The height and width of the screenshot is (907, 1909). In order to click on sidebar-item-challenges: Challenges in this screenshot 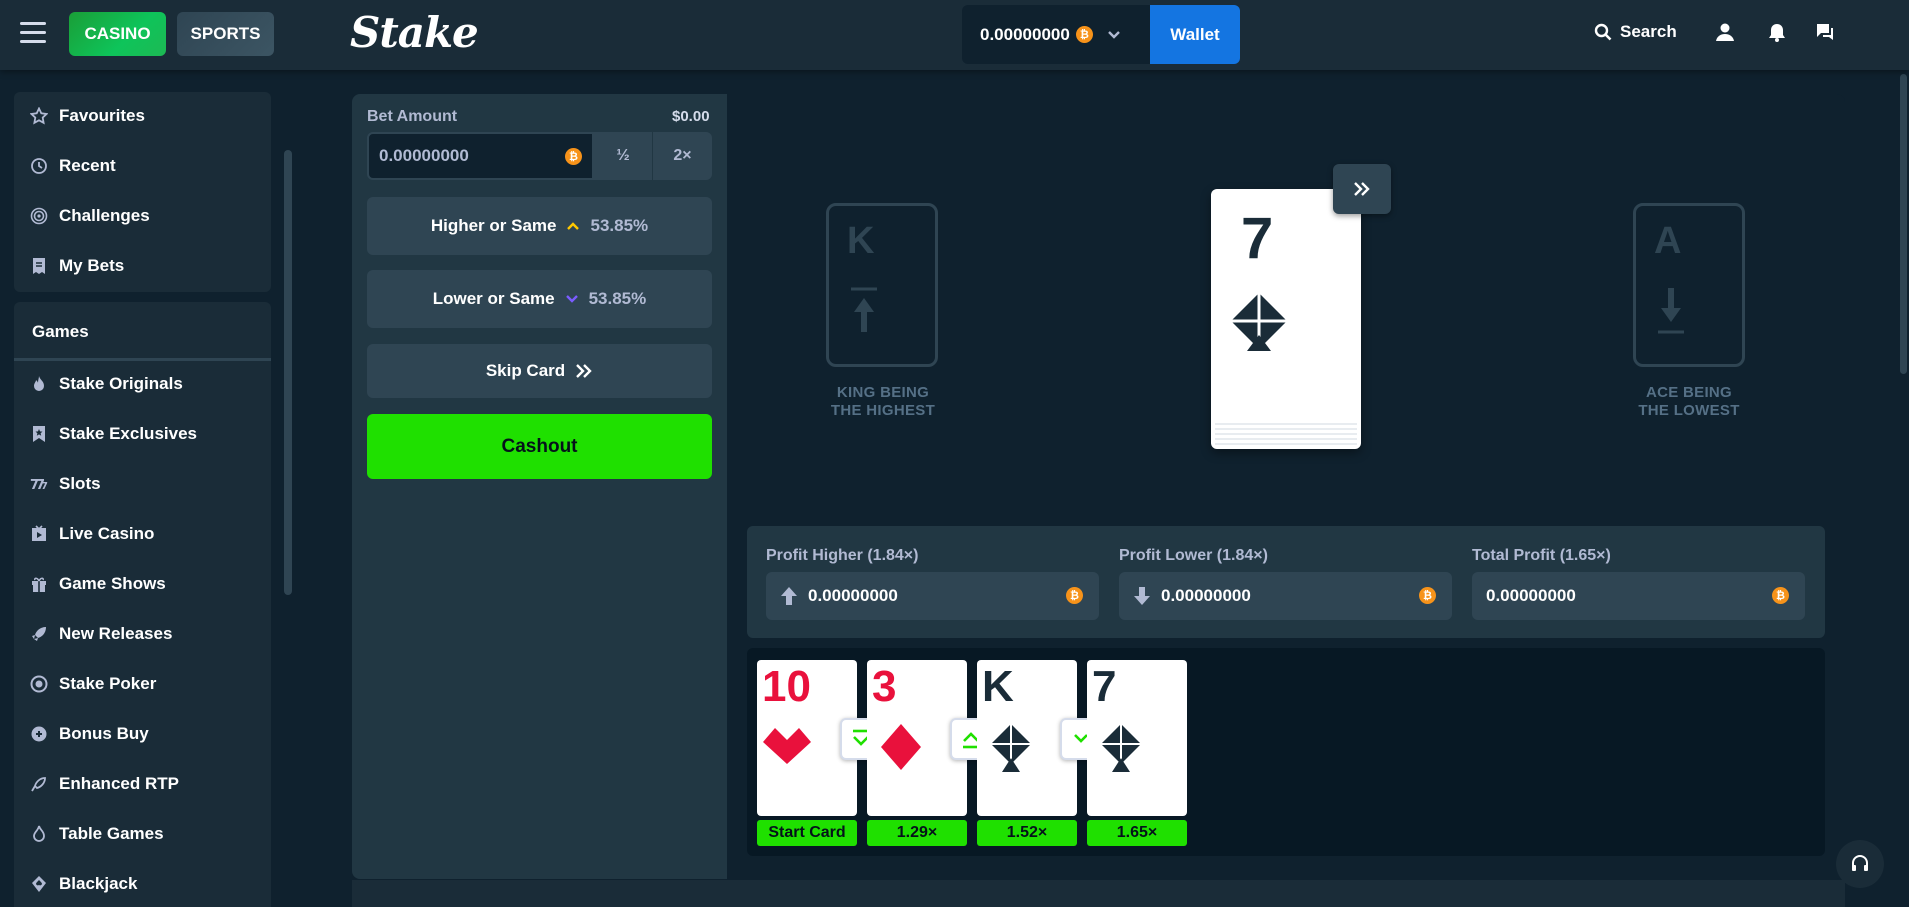, I will do `click(90, 216)`.